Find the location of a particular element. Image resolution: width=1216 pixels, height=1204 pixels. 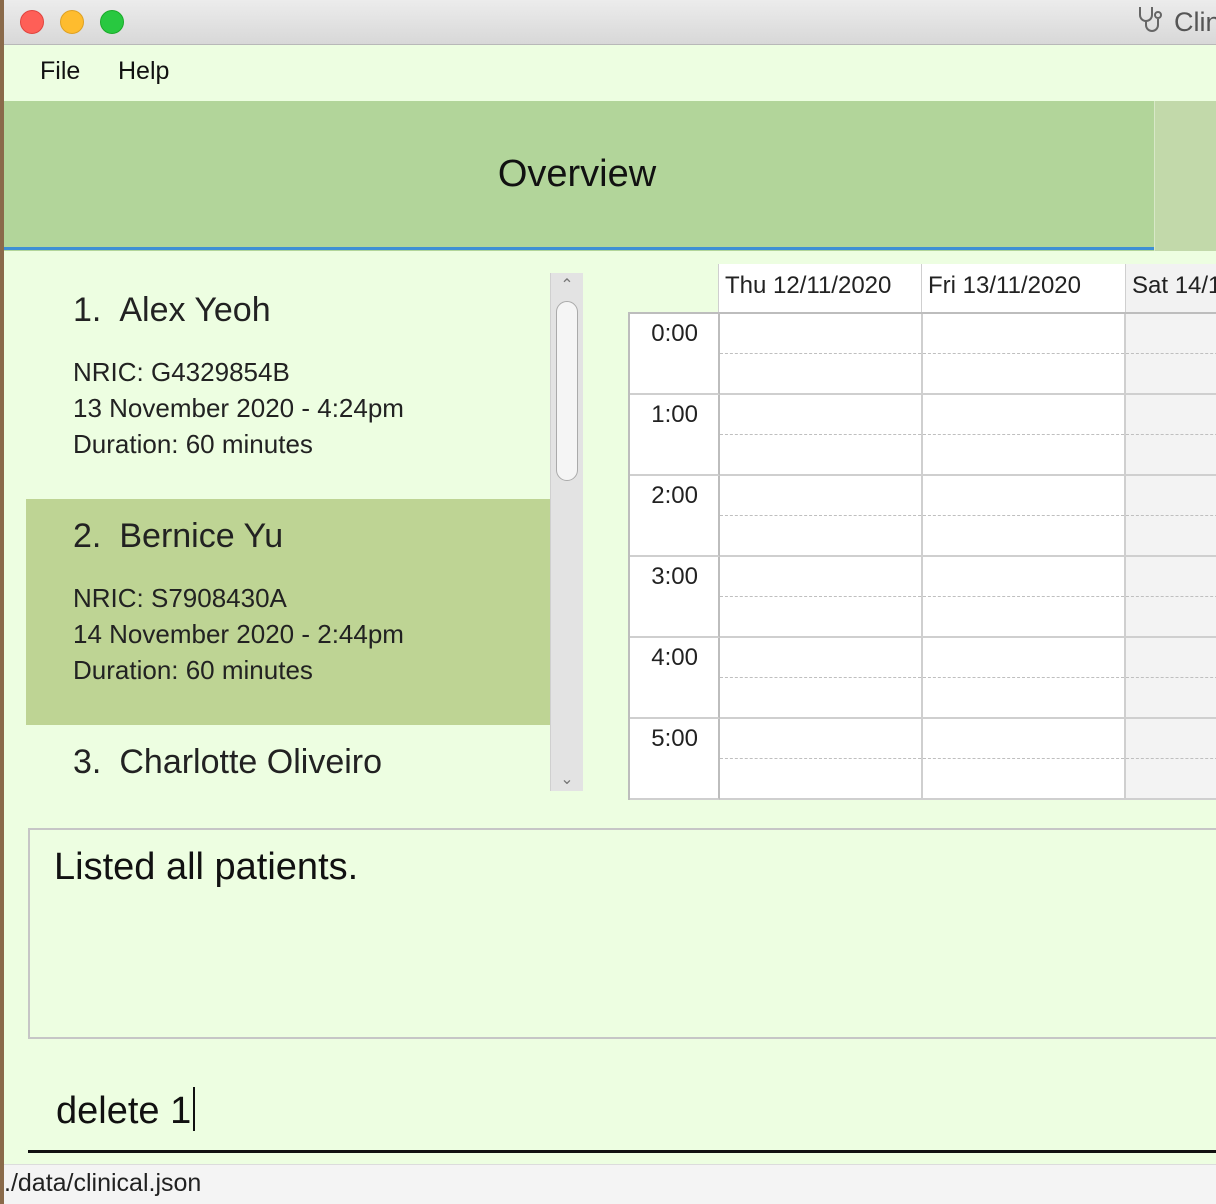

minimize-window-button is located at coordinates (72, 22).